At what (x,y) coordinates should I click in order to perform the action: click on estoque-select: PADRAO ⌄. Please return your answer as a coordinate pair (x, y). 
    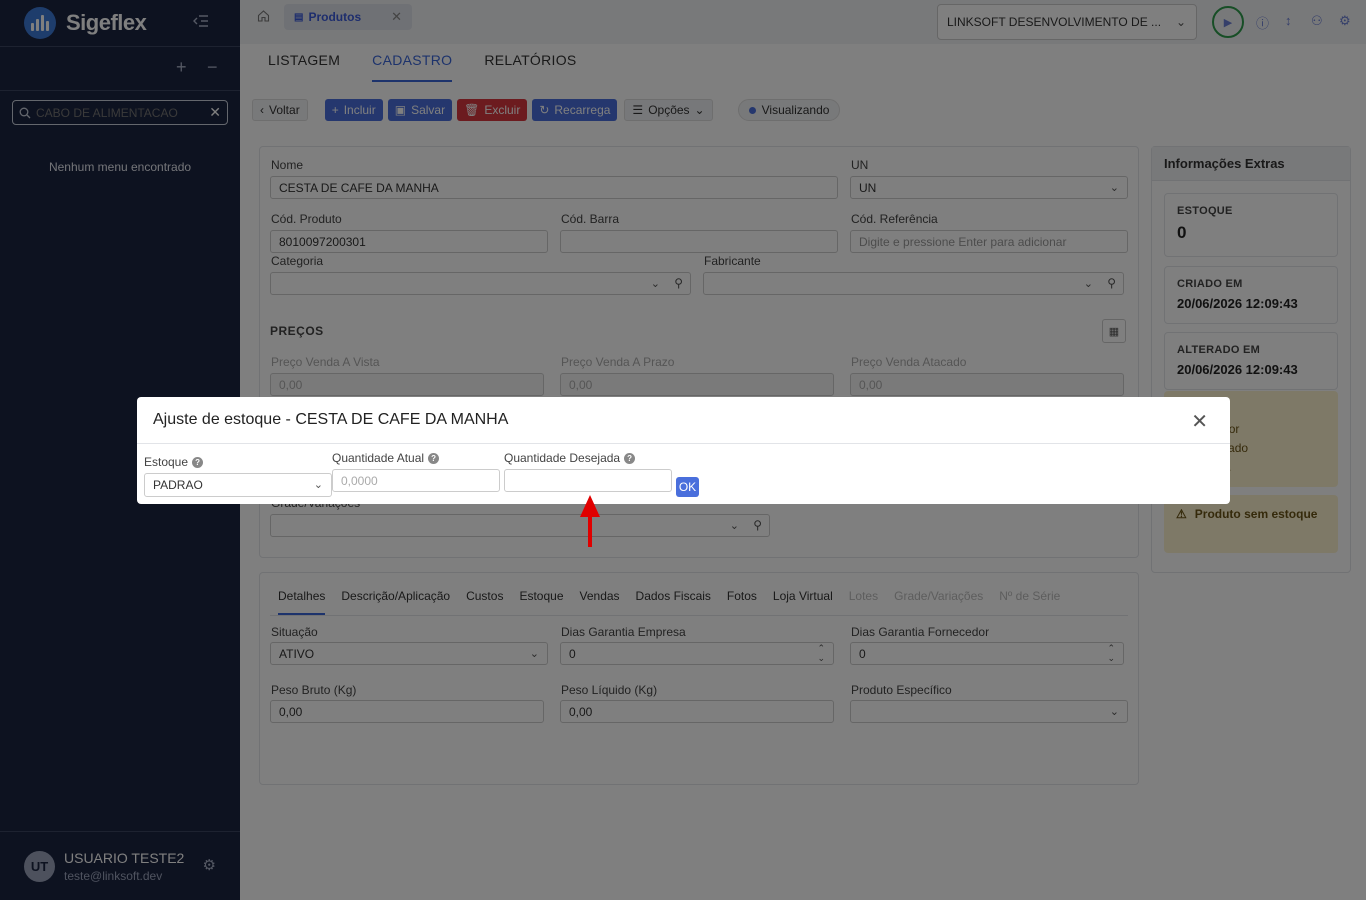
    Looking at the image, I should click on (238, 485).